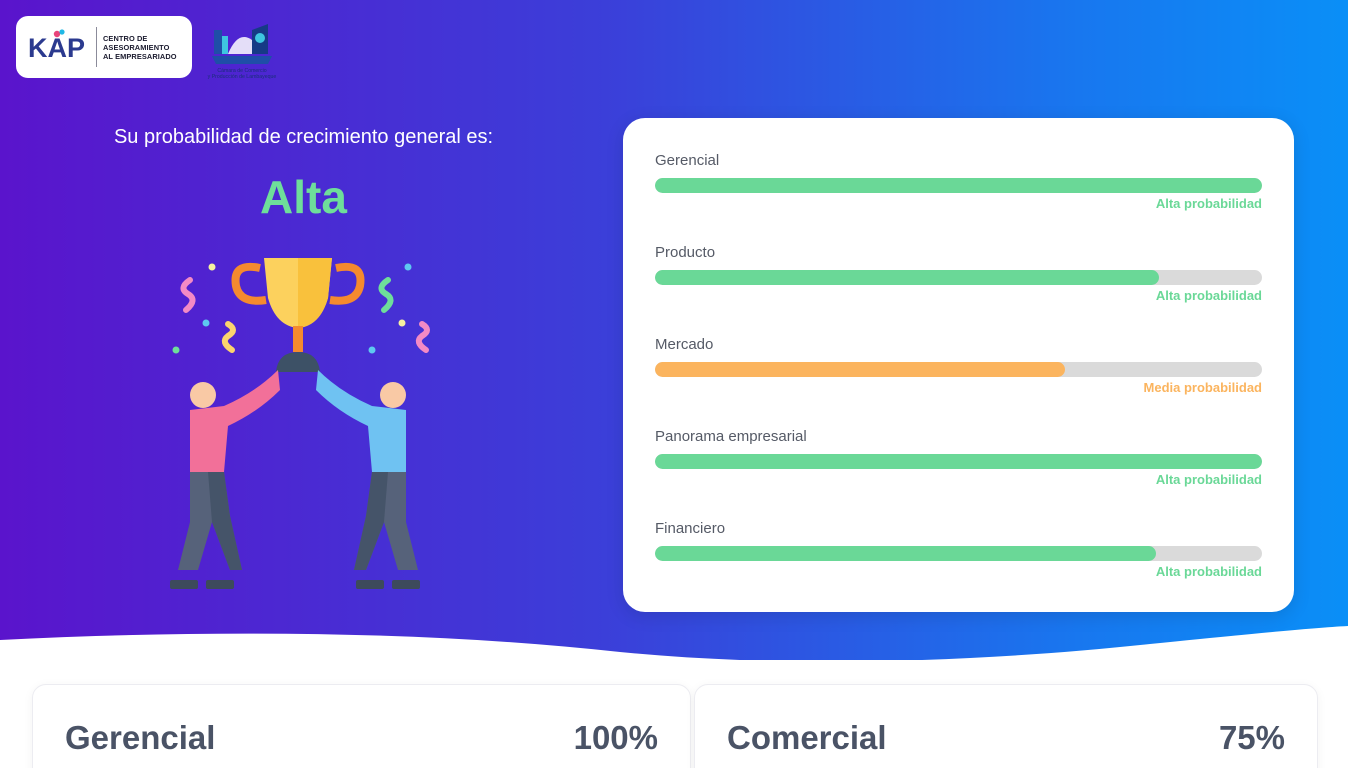 The image size is (1348, 768). Describe the element at coordinates (958, 566) in the screenshot. I see `metric-financiero: Financiero Alta probabilidad` at that location.